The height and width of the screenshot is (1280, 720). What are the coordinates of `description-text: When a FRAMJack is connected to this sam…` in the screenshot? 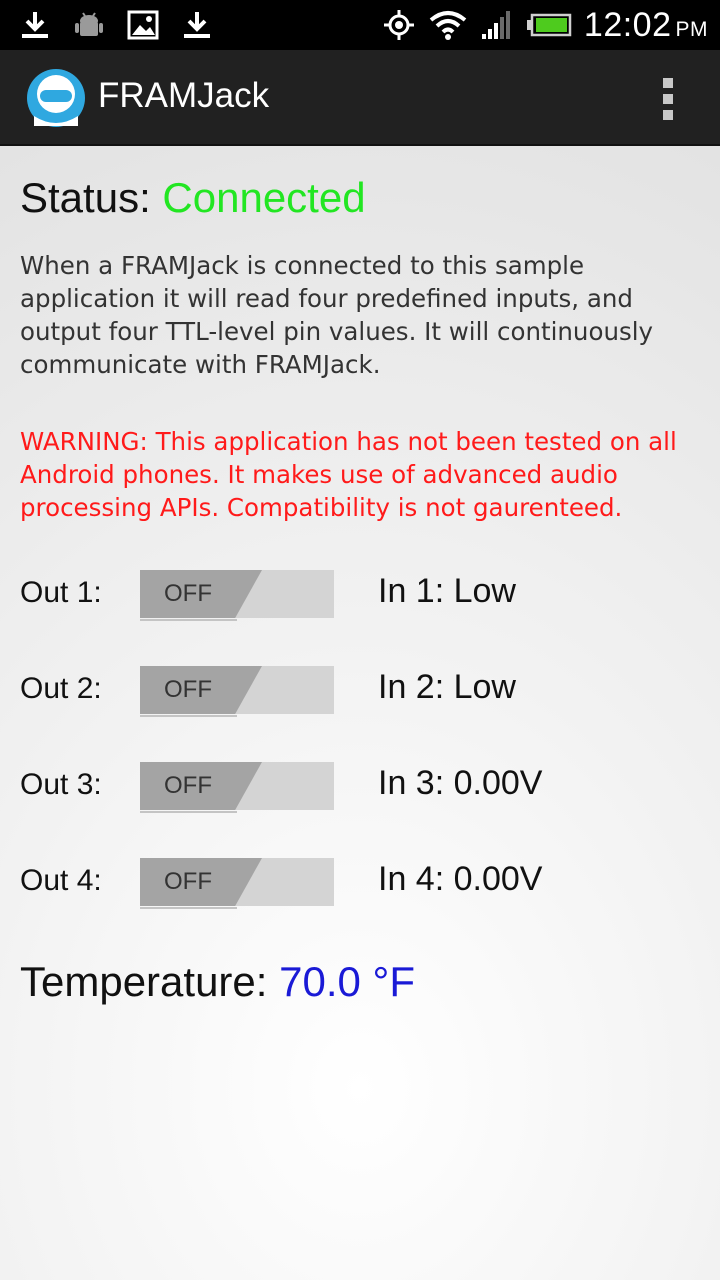 It's located at (337, 315).